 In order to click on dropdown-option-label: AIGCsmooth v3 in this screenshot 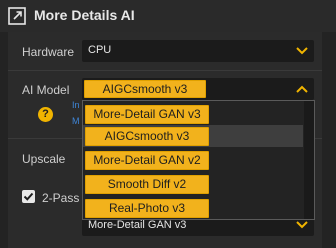, I will do `click(147, 136)`.